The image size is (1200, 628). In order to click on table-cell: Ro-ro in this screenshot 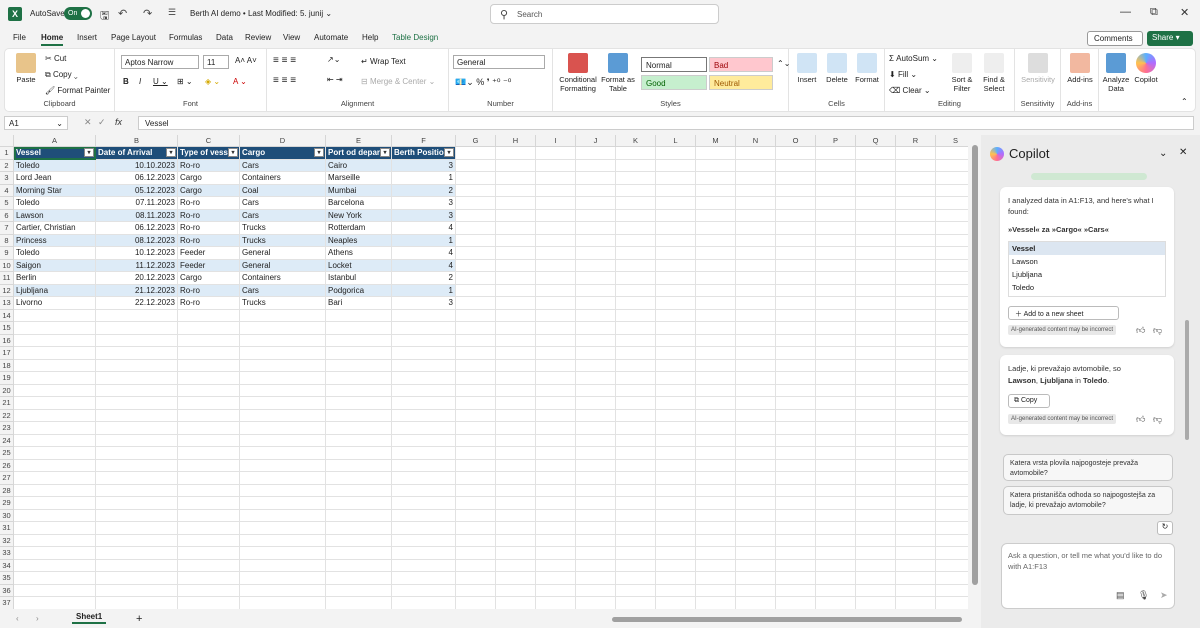, I will do `click(209, 228)`.